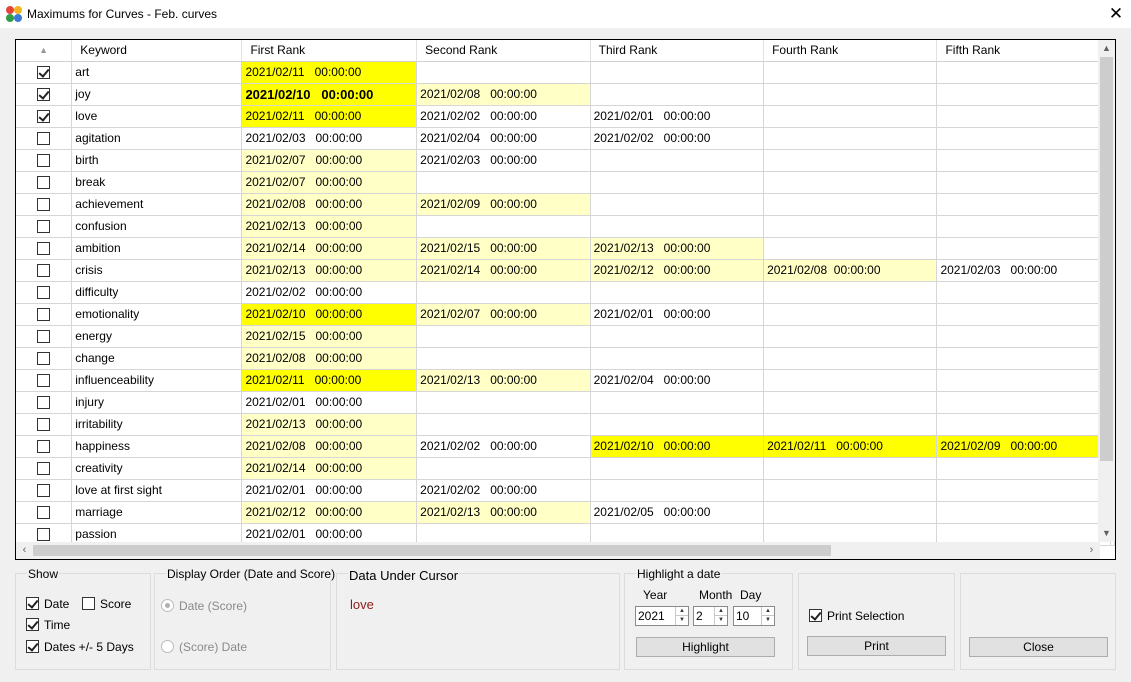 This screenshot has height=682, width=1131. I want to click on keyword-cell: agitation, so click(157, 138).